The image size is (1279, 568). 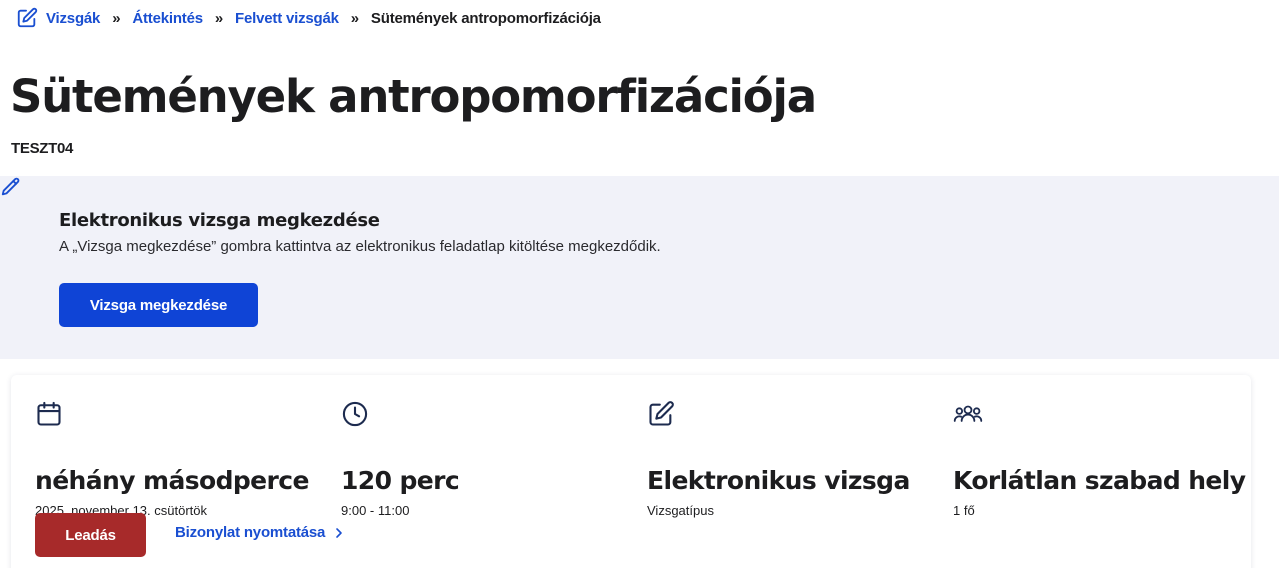 What do you see at coordinates (49, 414) in the screenshot?
I see `calendar-icon` at bounding box center [49, 414].